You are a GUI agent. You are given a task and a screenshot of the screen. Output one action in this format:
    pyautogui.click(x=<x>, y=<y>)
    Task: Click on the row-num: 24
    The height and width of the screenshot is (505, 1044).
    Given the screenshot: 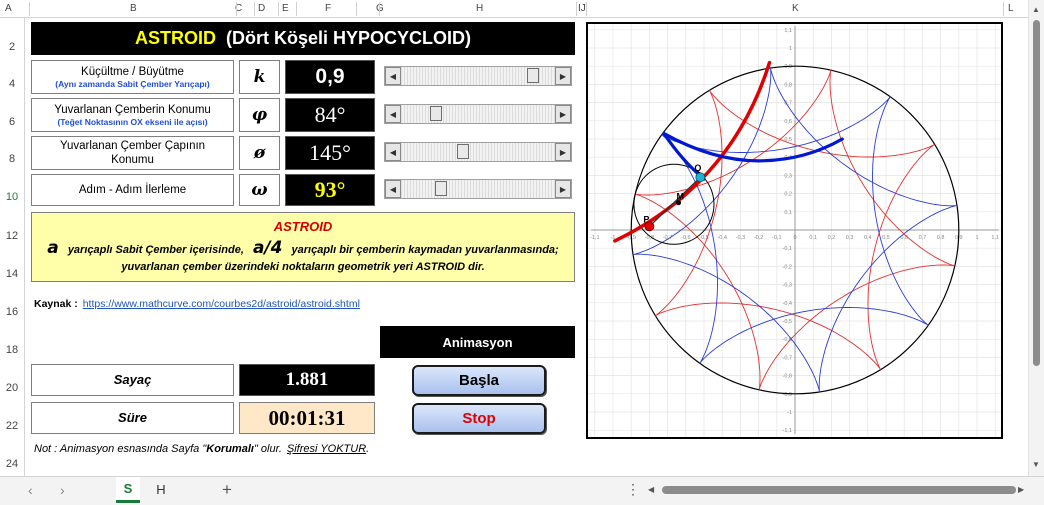 What is the action you would take?
    pyautogui.click(x=12, y=464)
    